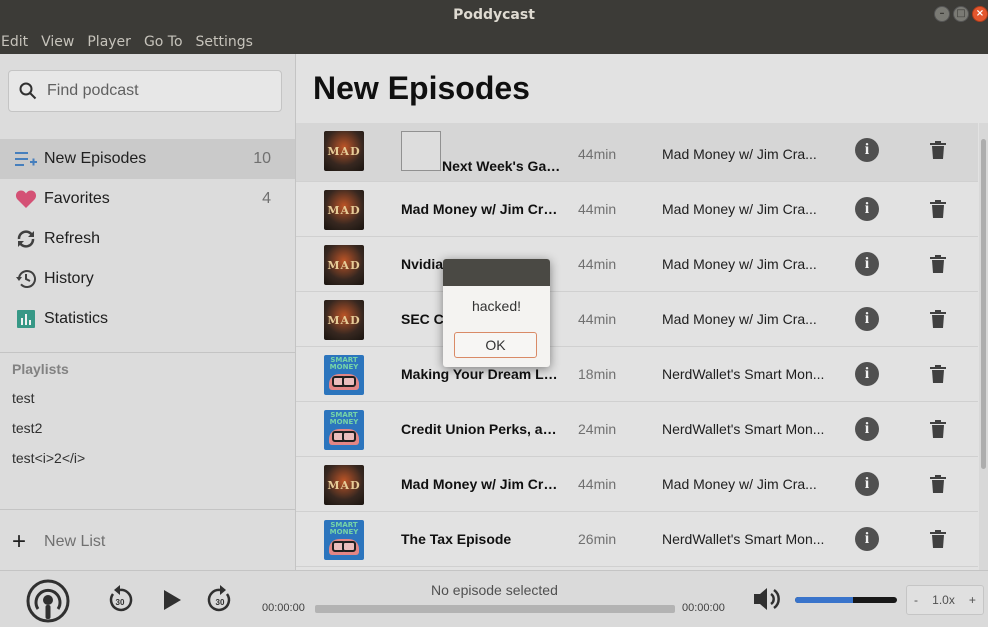 The image size is (988, 627). What do you see at coordinates (942, 14) in the screenshot?
I see `minimize-button: –` at bounding box center [942, 14].